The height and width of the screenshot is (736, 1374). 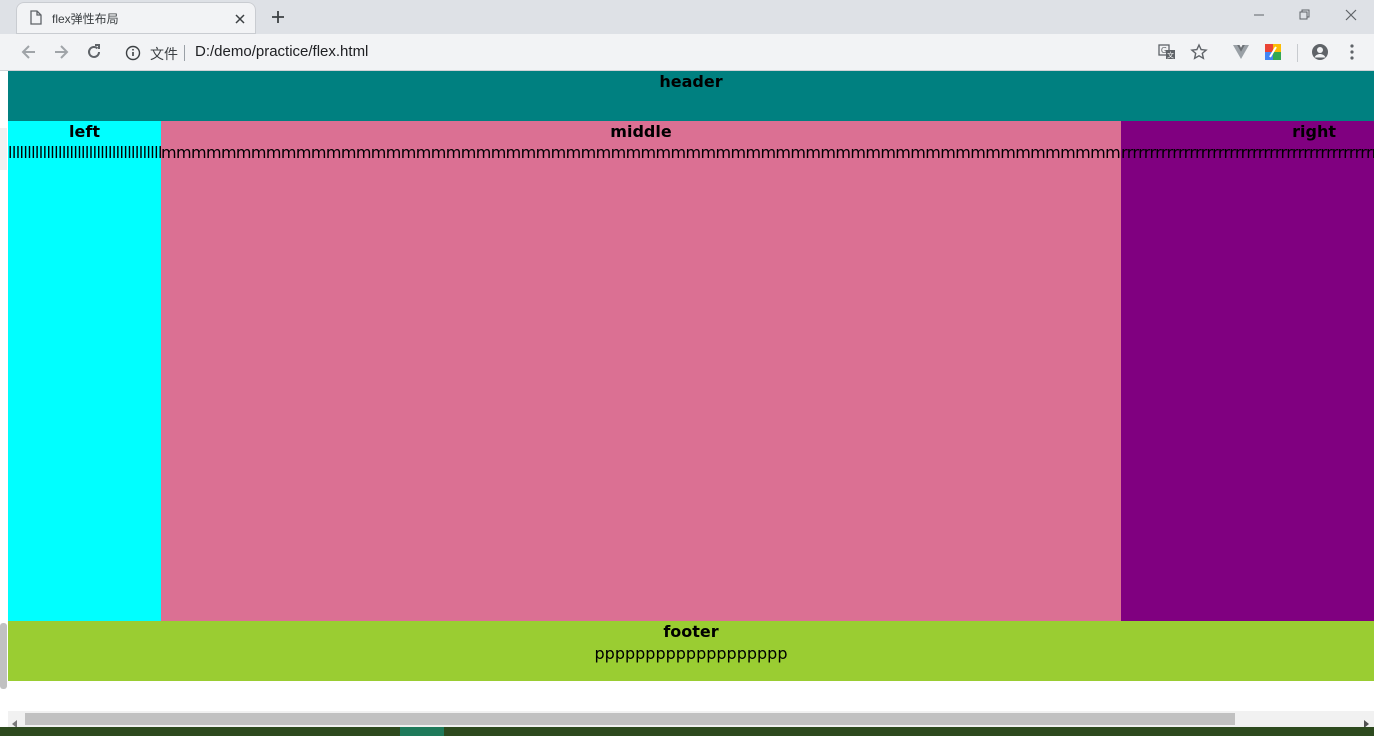 I want to click on browser-toolbar: 文件 D:/demo/practice/flex.html G文, so click(x=687, y=52).